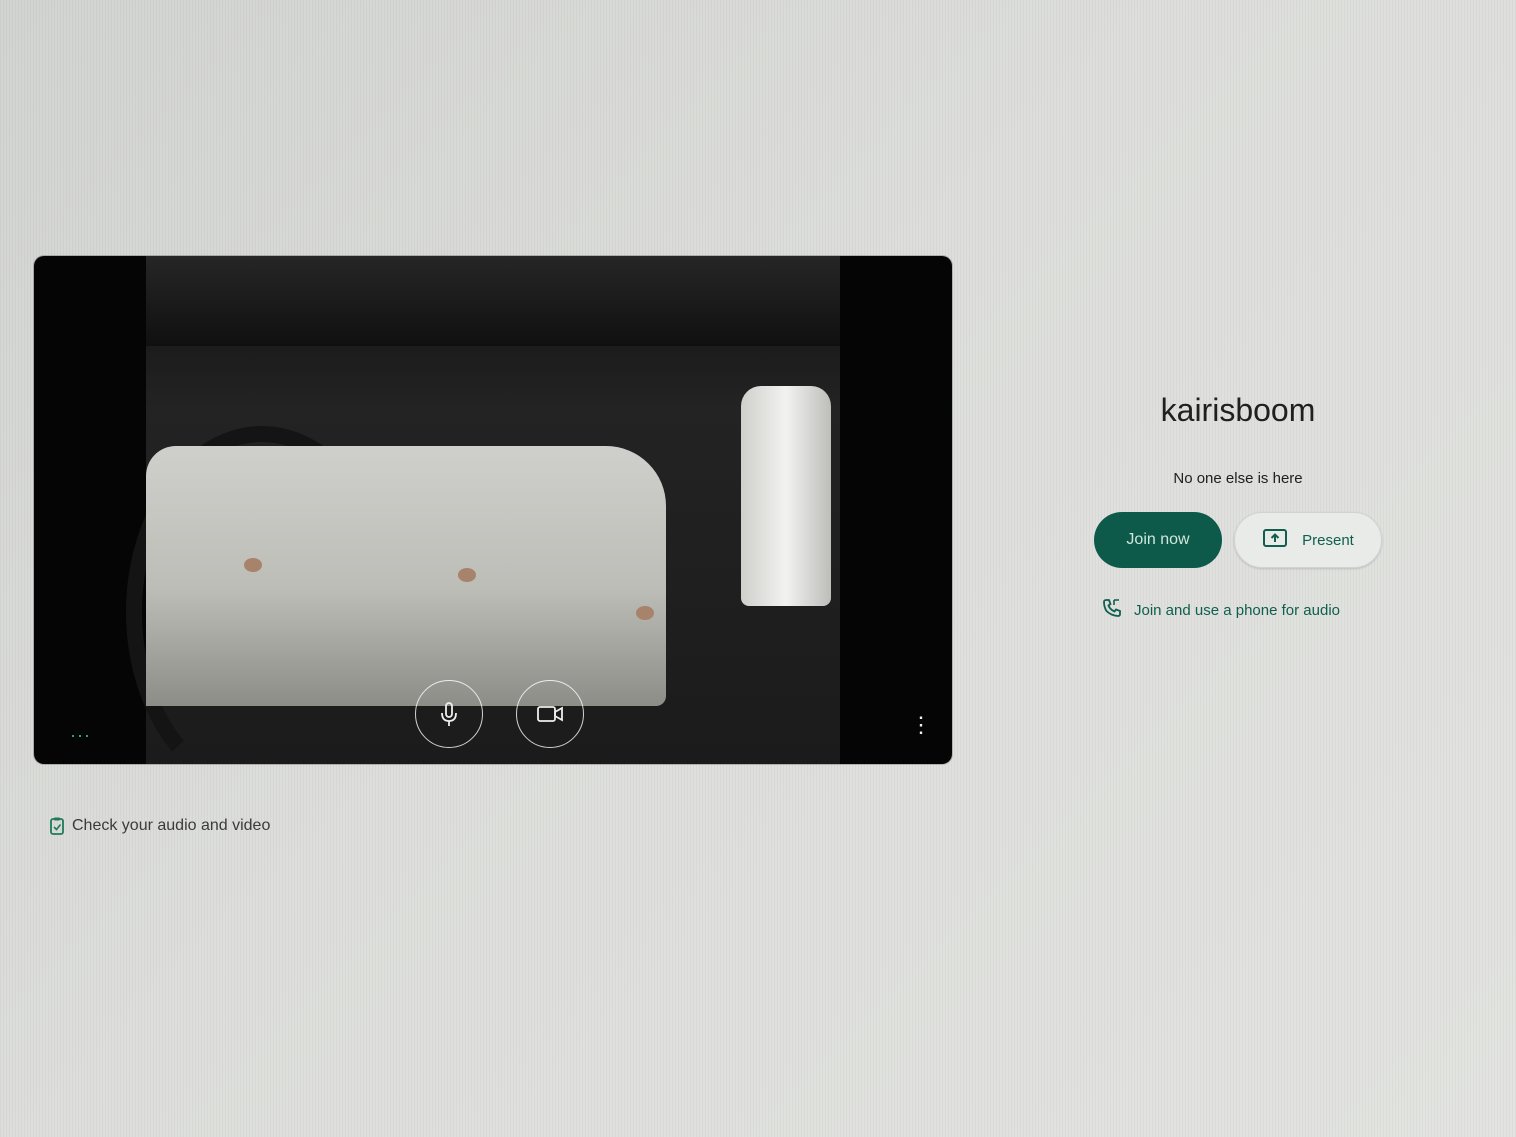 The width and height of the screenshot is (1516, 1137). Describe the element at coordinates (1238, 410) in the screenshot. I see `meeting-title: kairisboom` at that location.